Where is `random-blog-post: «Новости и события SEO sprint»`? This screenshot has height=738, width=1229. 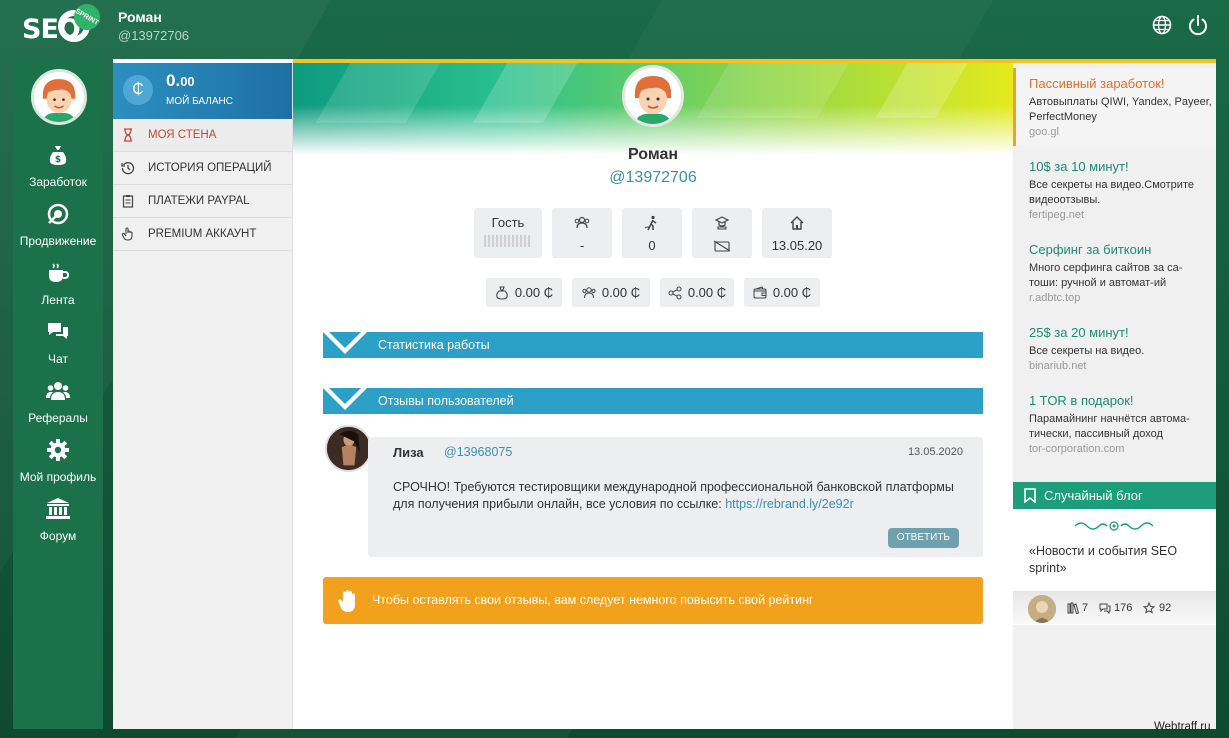
random-blog-post: «Новости и события SEO sprint» is located at coordinates (1119, 560).